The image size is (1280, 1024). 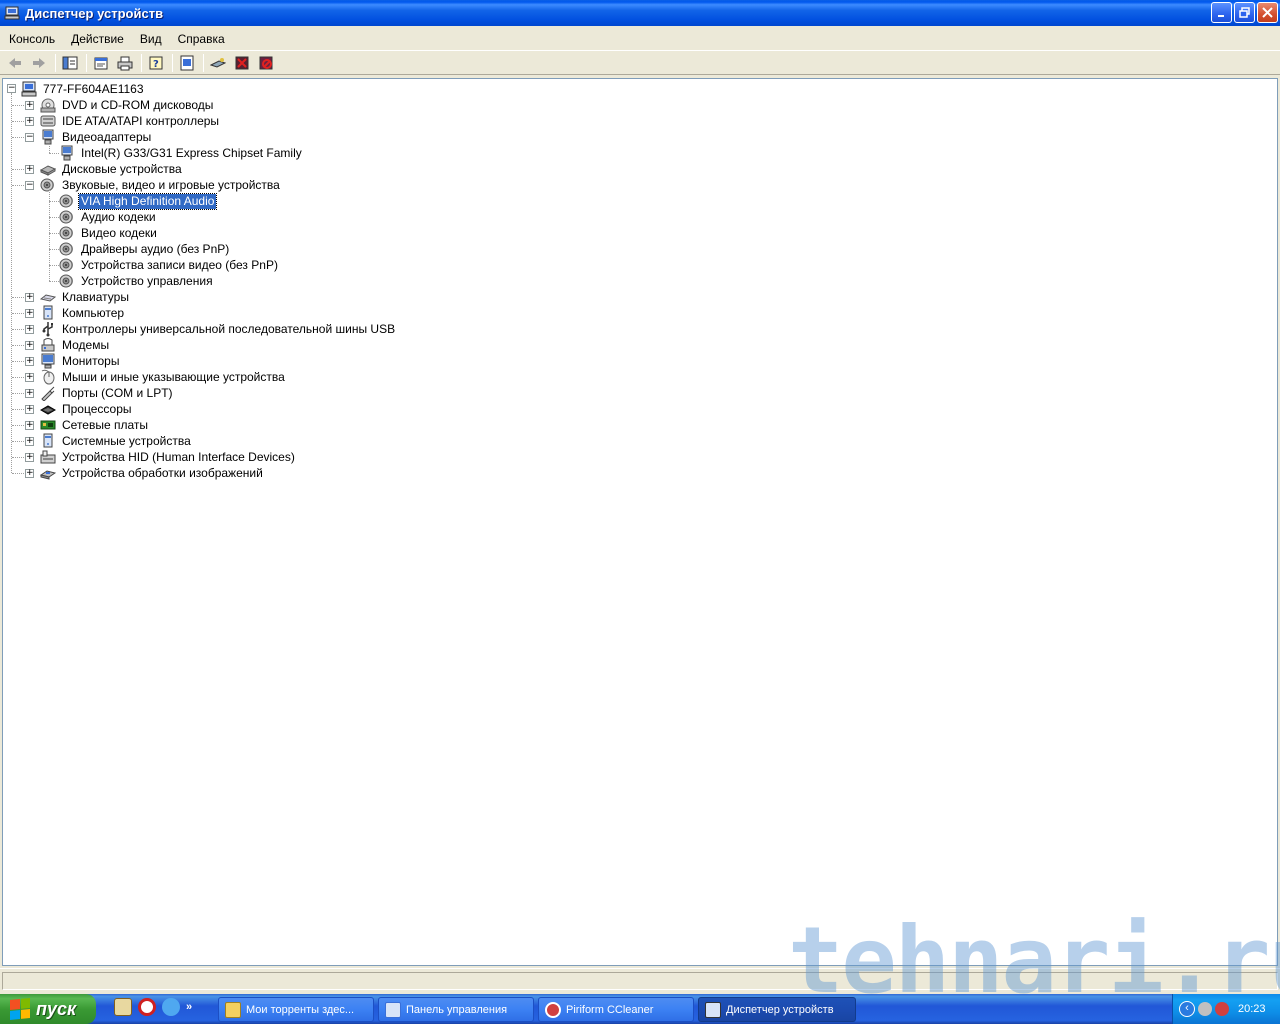 I want to click on taskbar-button-ccleaner: Piriform CCleaner, so click(x=616, y=1009).